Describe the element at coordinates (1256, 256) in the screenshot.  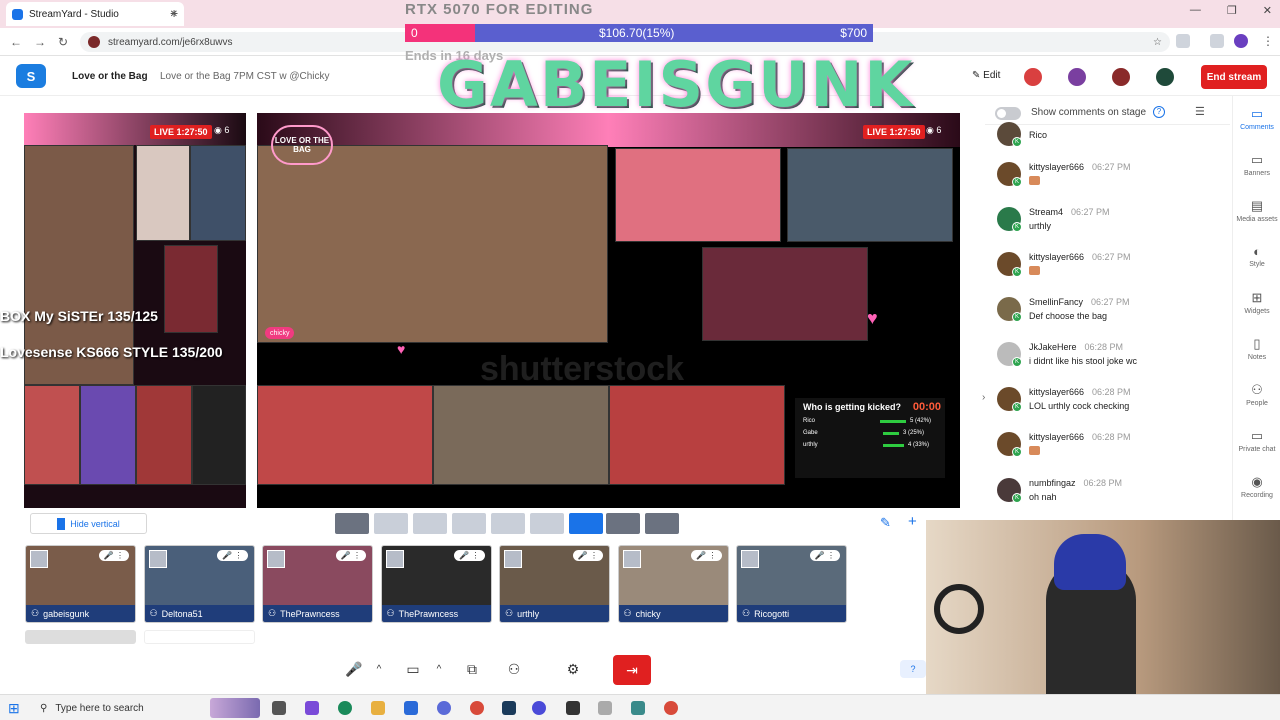
I see `rail-item-style: ◐ Style` at that location.